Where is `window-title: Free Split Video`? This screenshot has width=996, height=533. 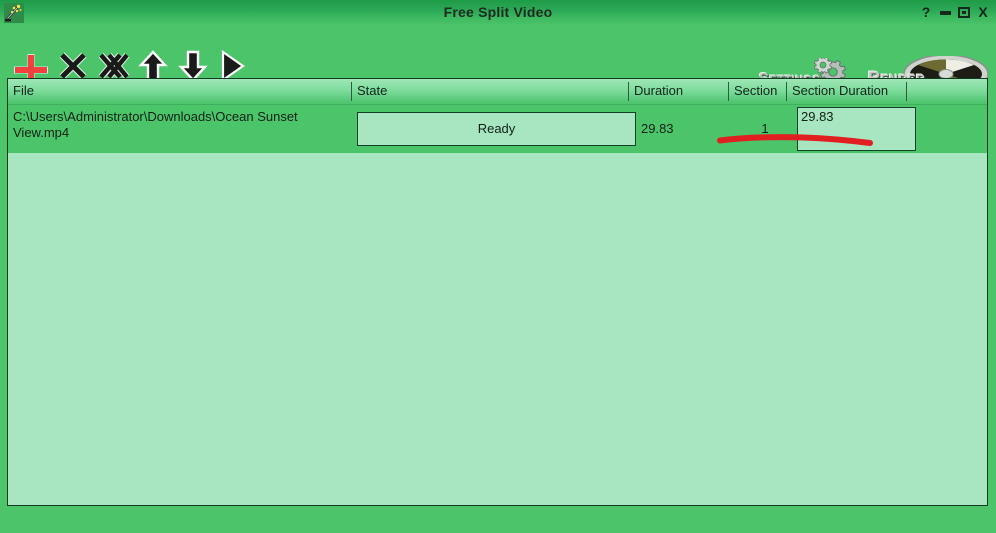 window-title: Free Split Video is located at coordinates (498, 12).